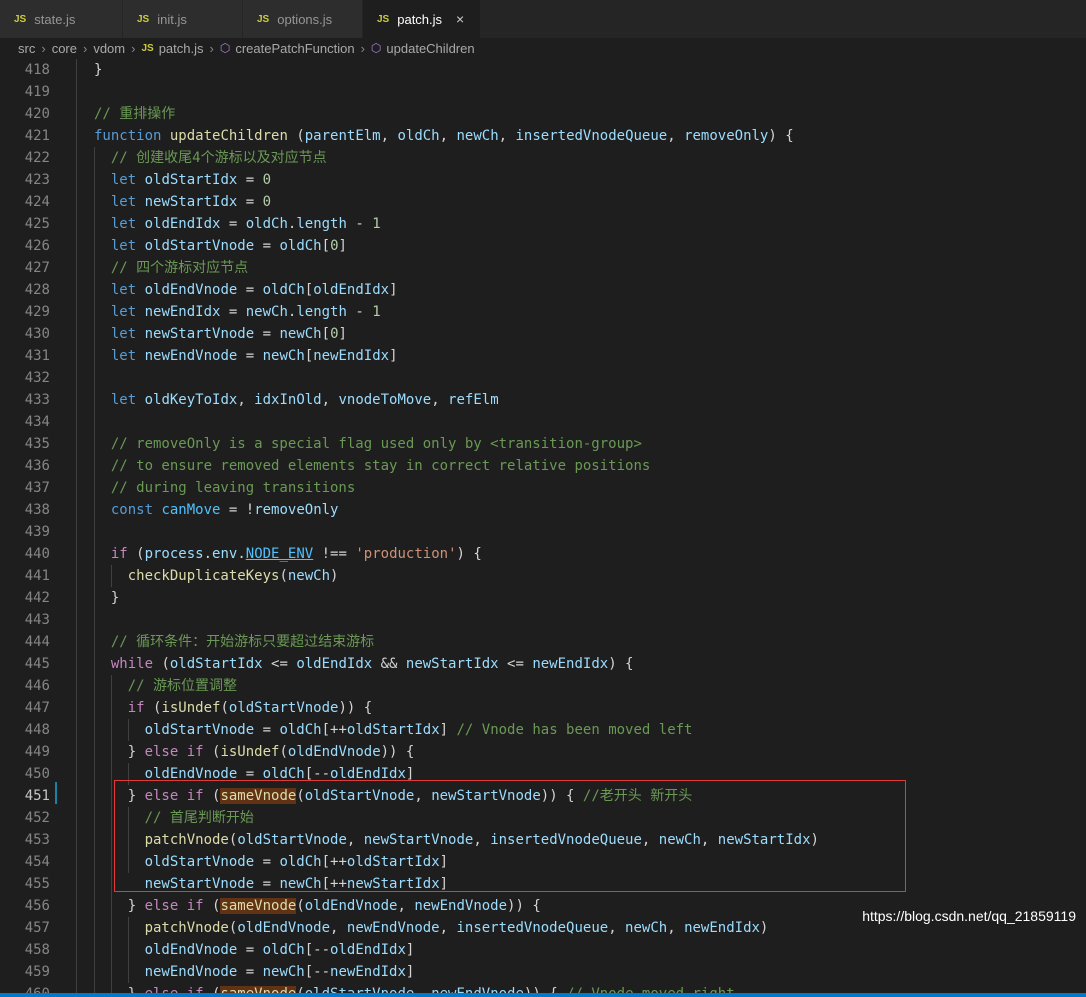  What do you see at coordinates (969, 916) in the screenshot?
I see `watermark-text: https://blog.csdn.net/qq_21859119` at bounding box center [969, 916].